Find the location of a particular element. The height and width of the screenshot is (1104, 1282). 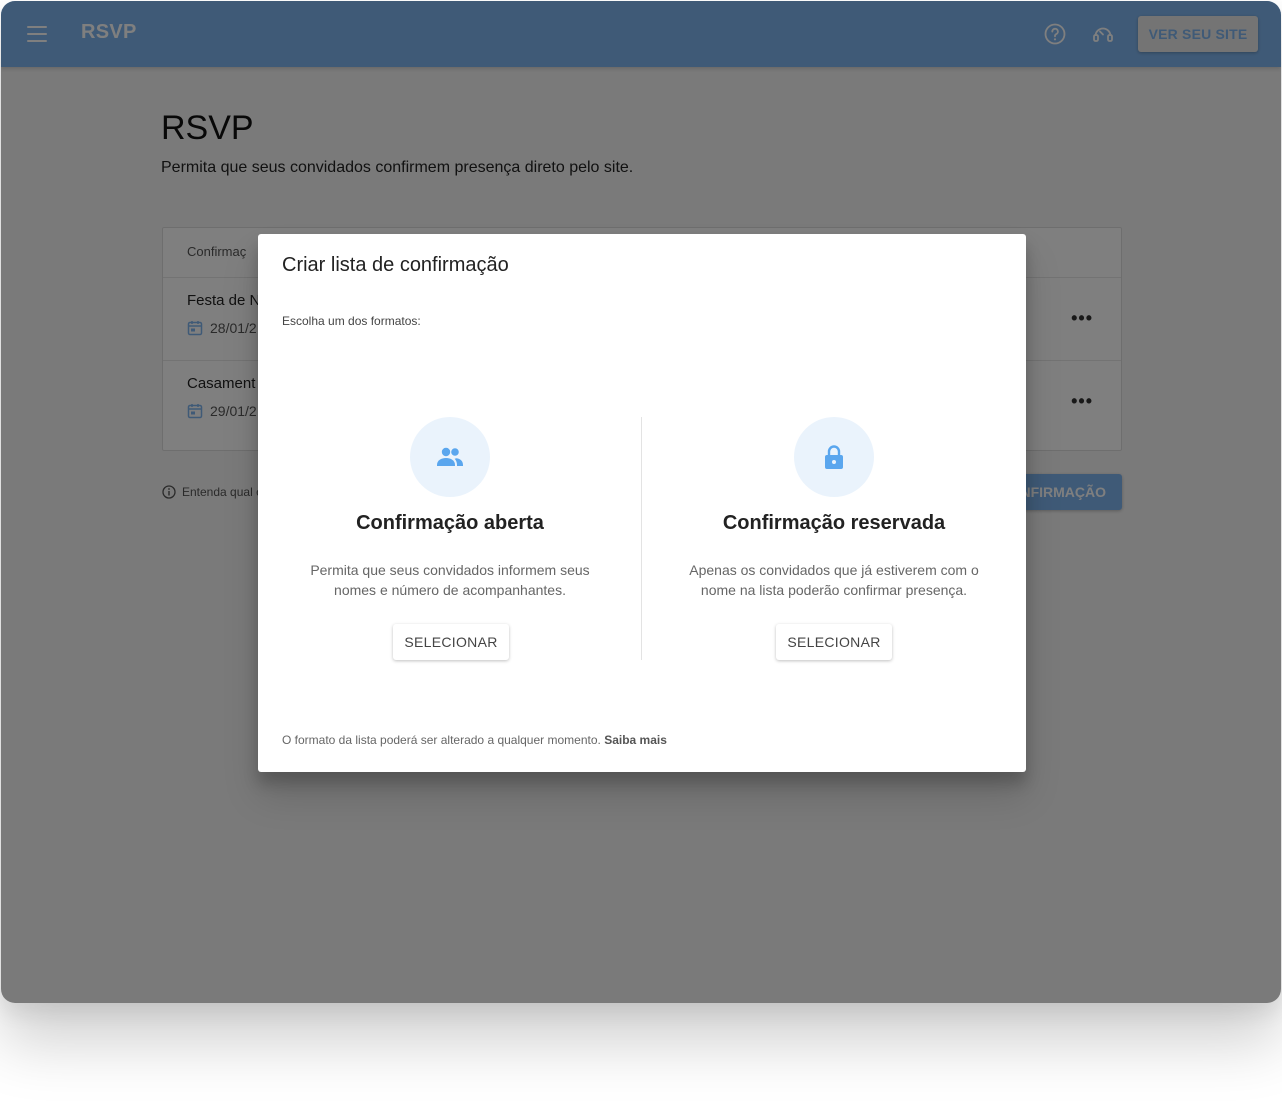

option-title: Confirmação reservada is located at coordinates (834, 523).